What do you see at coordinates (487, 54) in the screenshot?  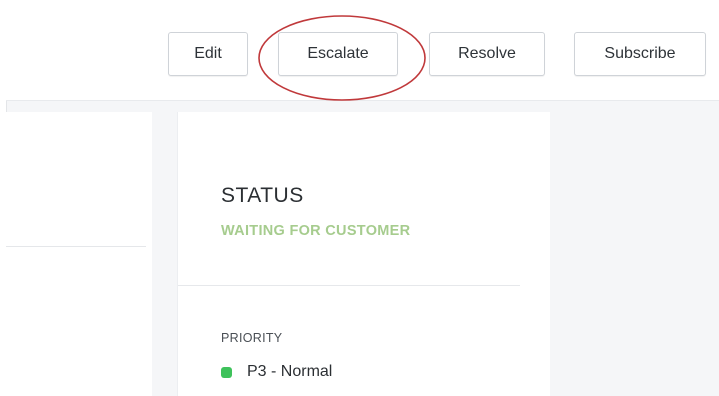 I see `resolve-button: Resolve` at bounding box center [487, 54].